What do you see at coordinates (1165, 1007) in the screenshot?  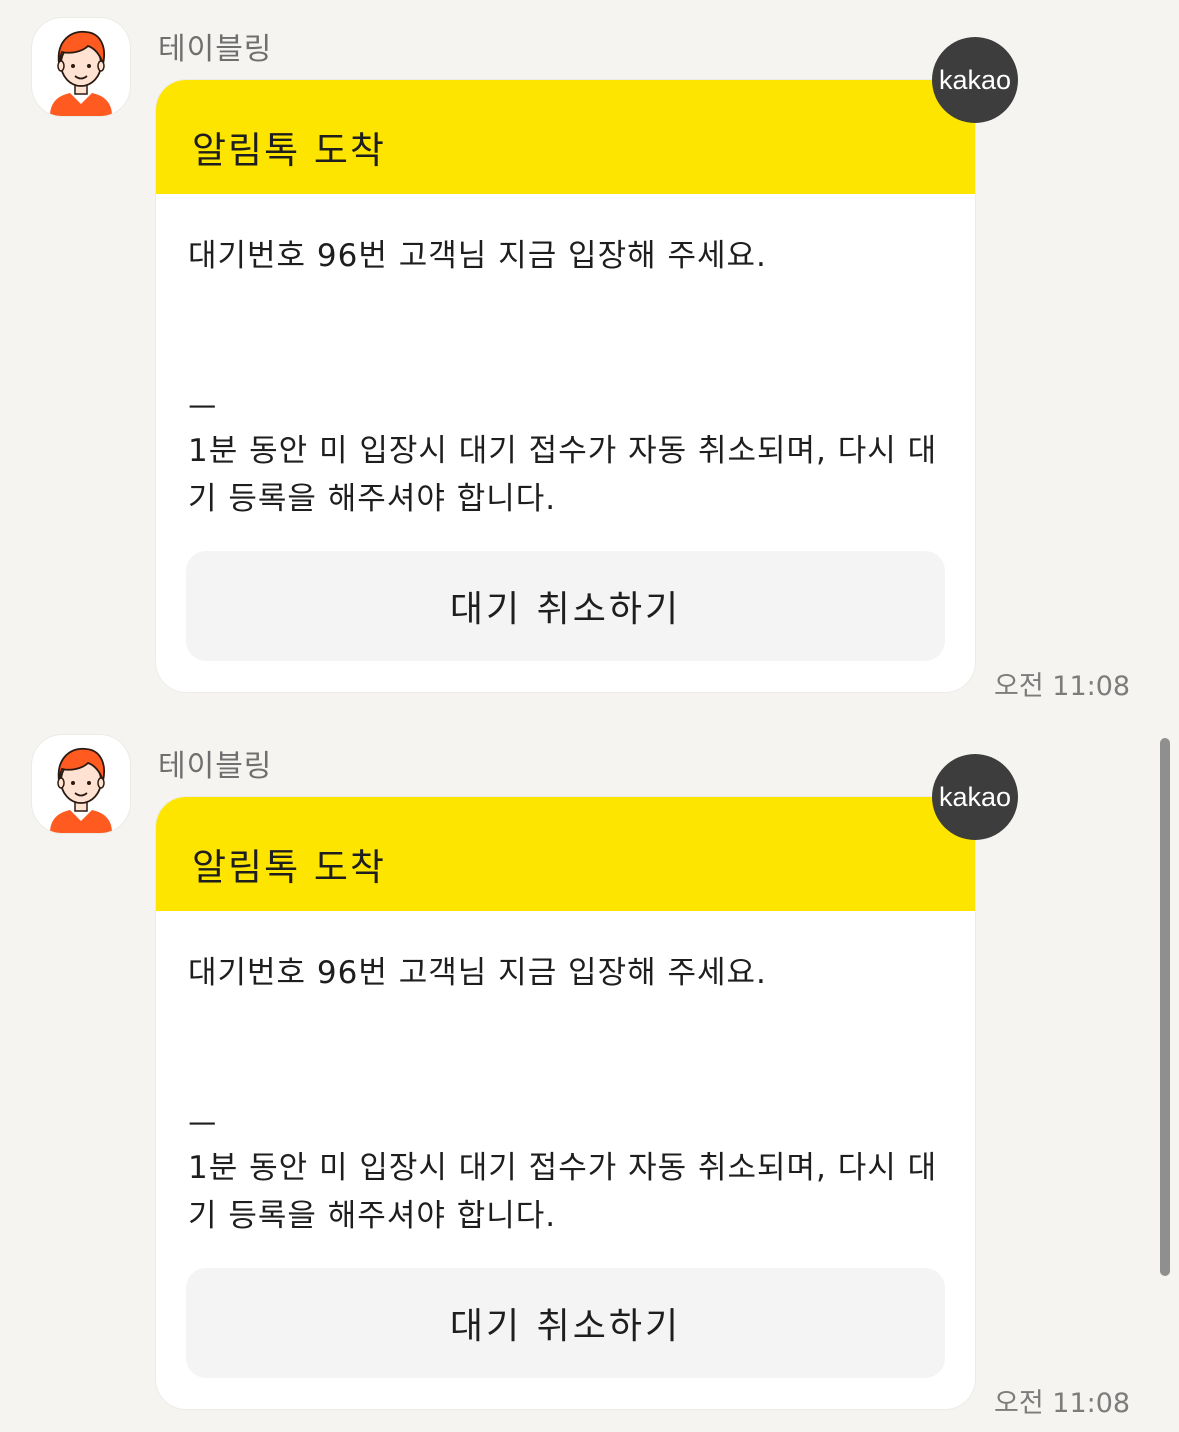 I see `scrollbar` at bounding box center [1165, 1007].